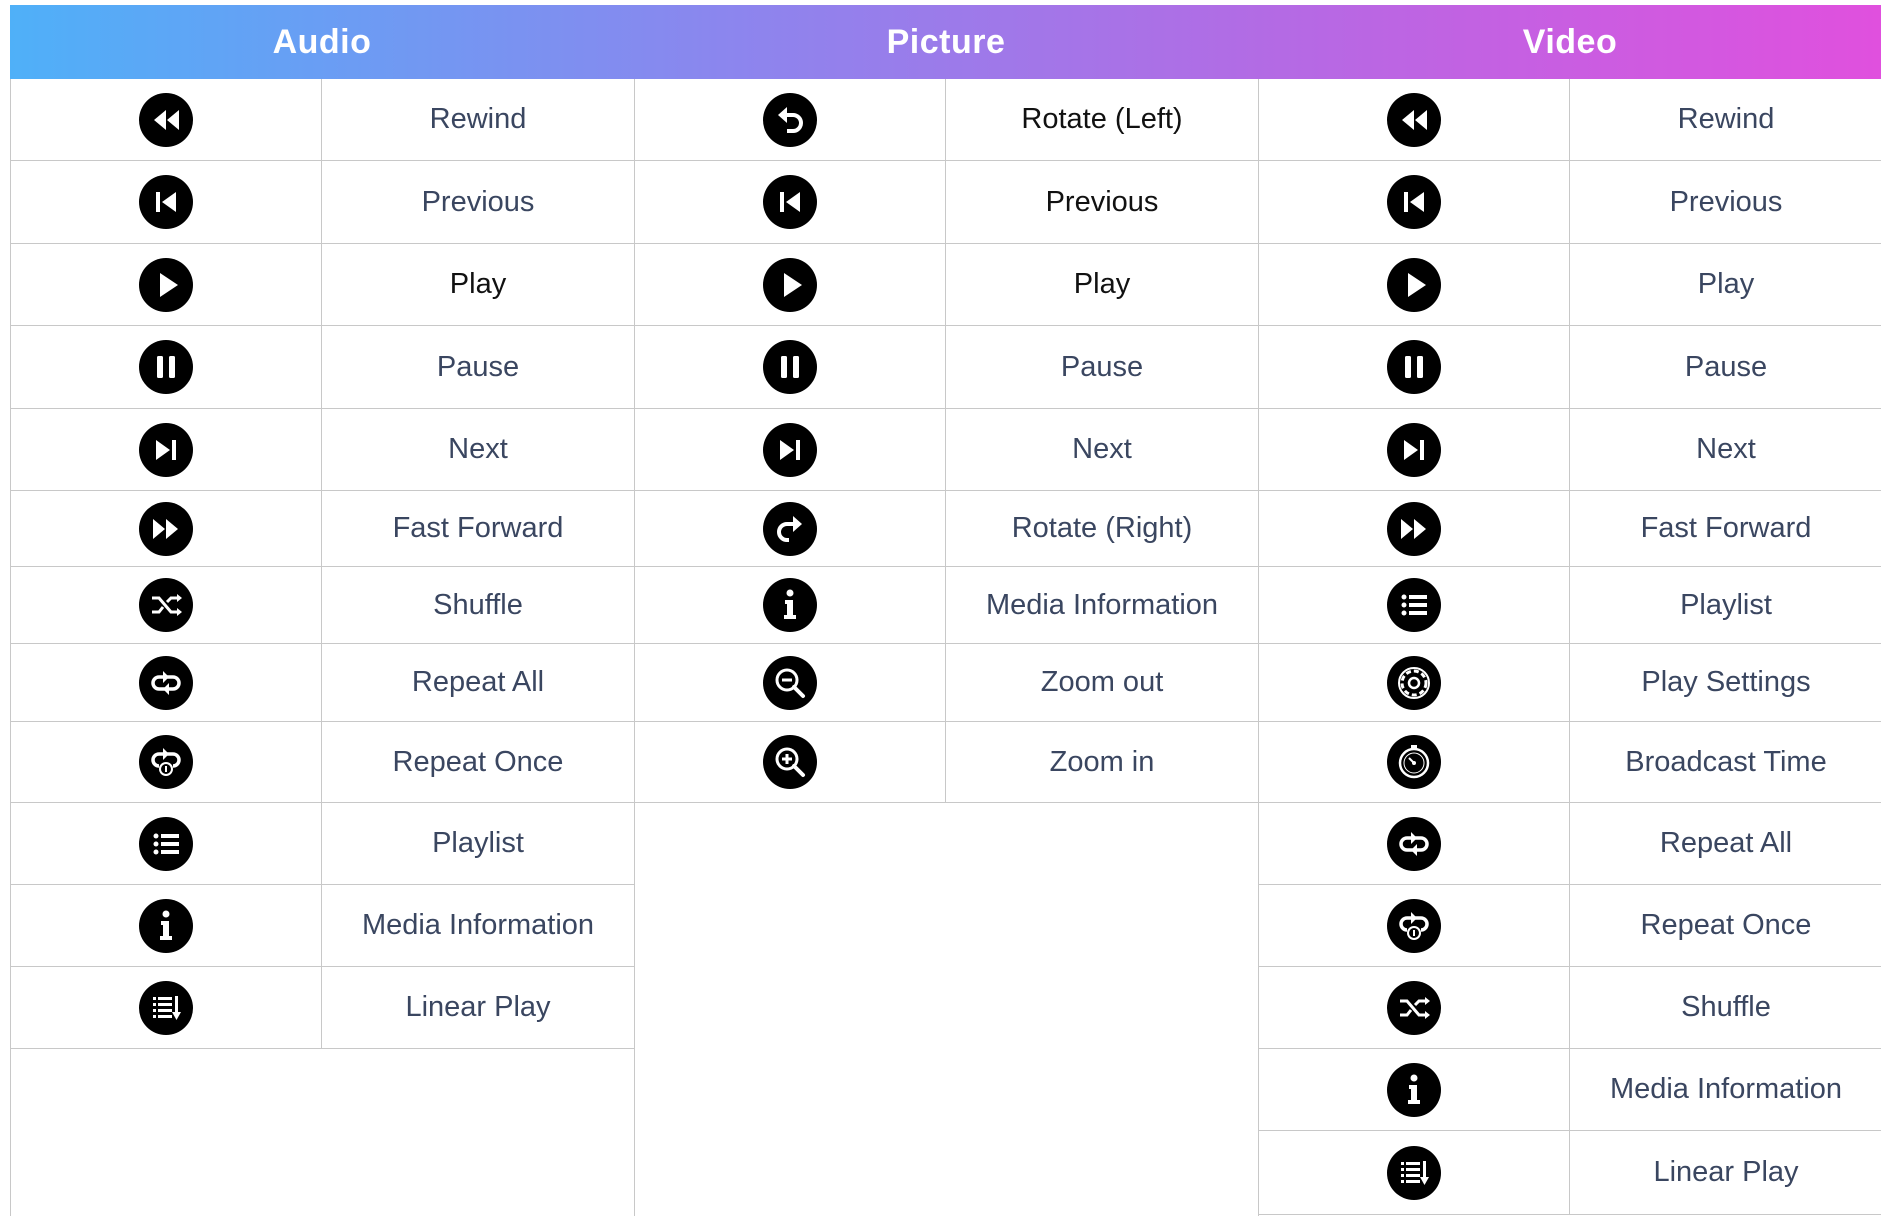 The height and width of the screenshot is (1216, 1881). Describe the element at coordinates (1726, 925) in the screenshot. I see `row-label: Repeat Once` at that location.